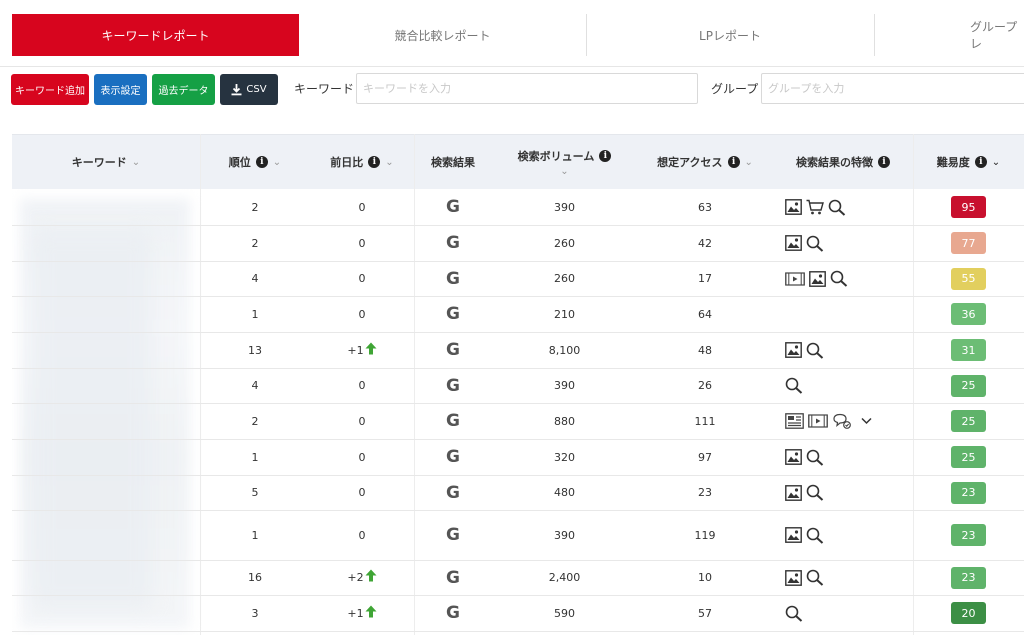 This screenshot has height=635, width=1024. What do you see at coordinates (518, 207) in the screenshot?
I see `table-row: 2 0 G 390 63 95` at bounding box center [518, 207].